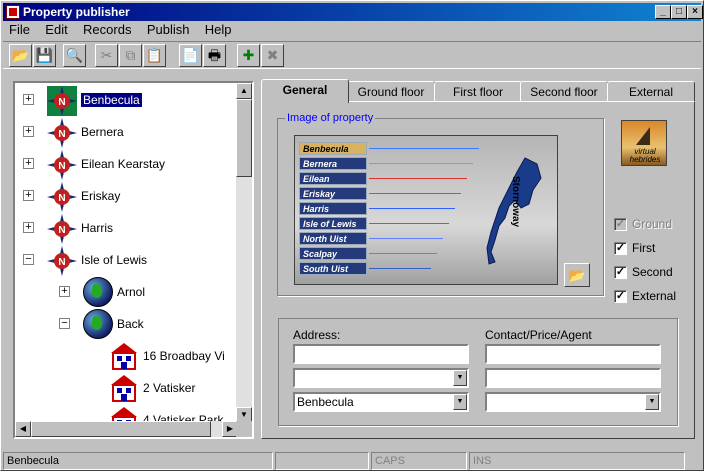 The width and height of the screenshot is (704, 471). I want to click on minimize-button: _, so click(663, 12).